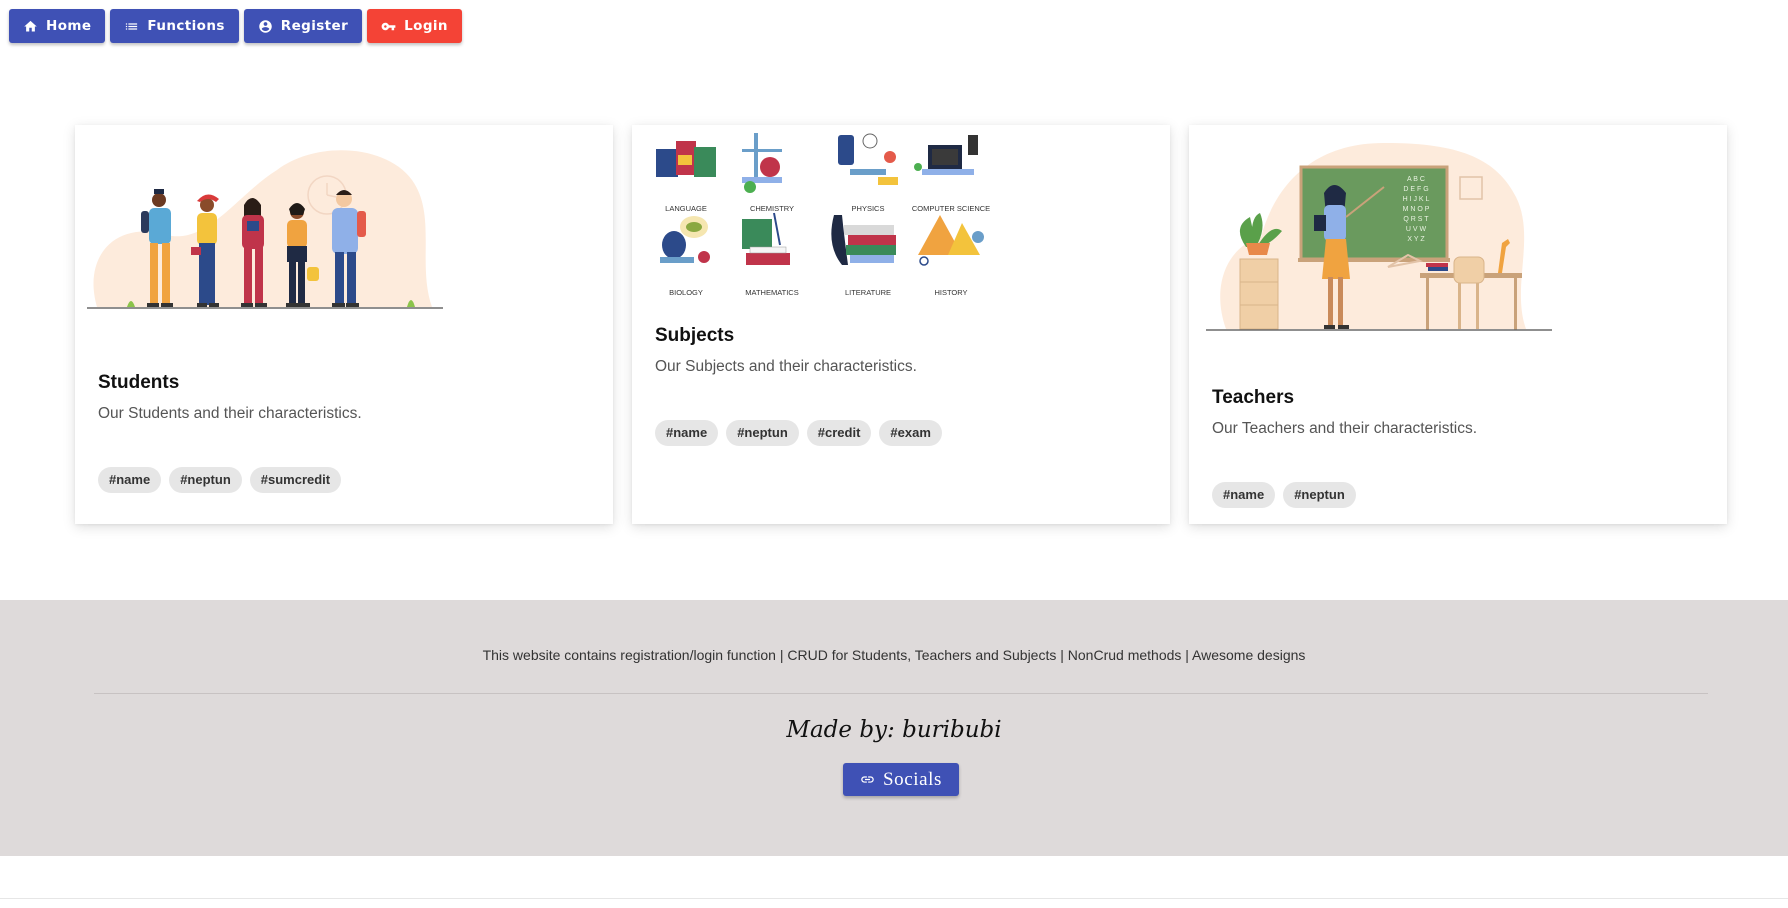  What do you see at coordinates (1416, 199) in the screenshot?
I see `board-letters-line: H I J K L` at bounding box center [1416, 199].